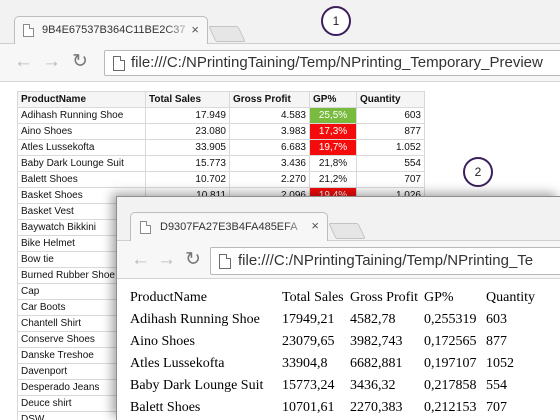 The width and height of the screenshot is (560, 420). What do you see at coordinates (305, 363) in the screenshot?
I see `cell-total-sales: 33904,8` at bounding box center [305, 363].